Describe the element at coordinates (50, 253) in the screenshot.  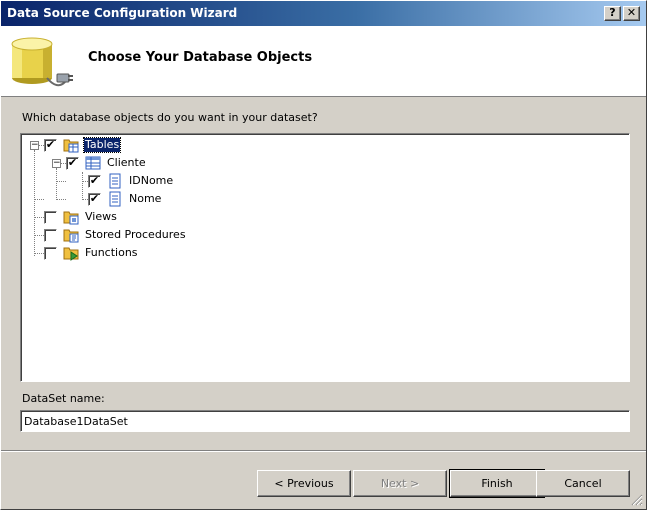
I see `functions-checkbox` at that location.